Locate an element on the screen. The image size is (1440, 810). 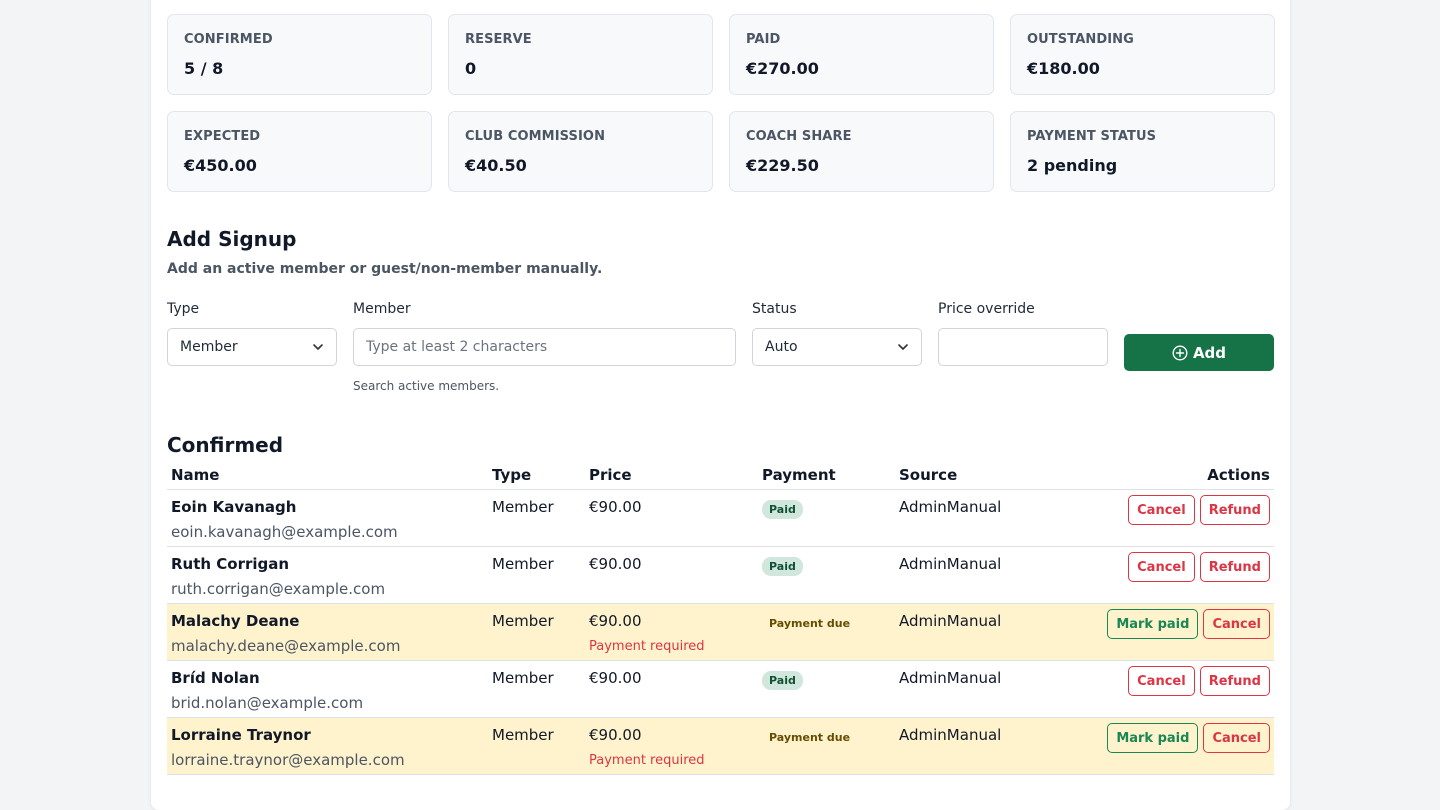
stat-label: COACH SHARE is located at coordinates (799, 136).